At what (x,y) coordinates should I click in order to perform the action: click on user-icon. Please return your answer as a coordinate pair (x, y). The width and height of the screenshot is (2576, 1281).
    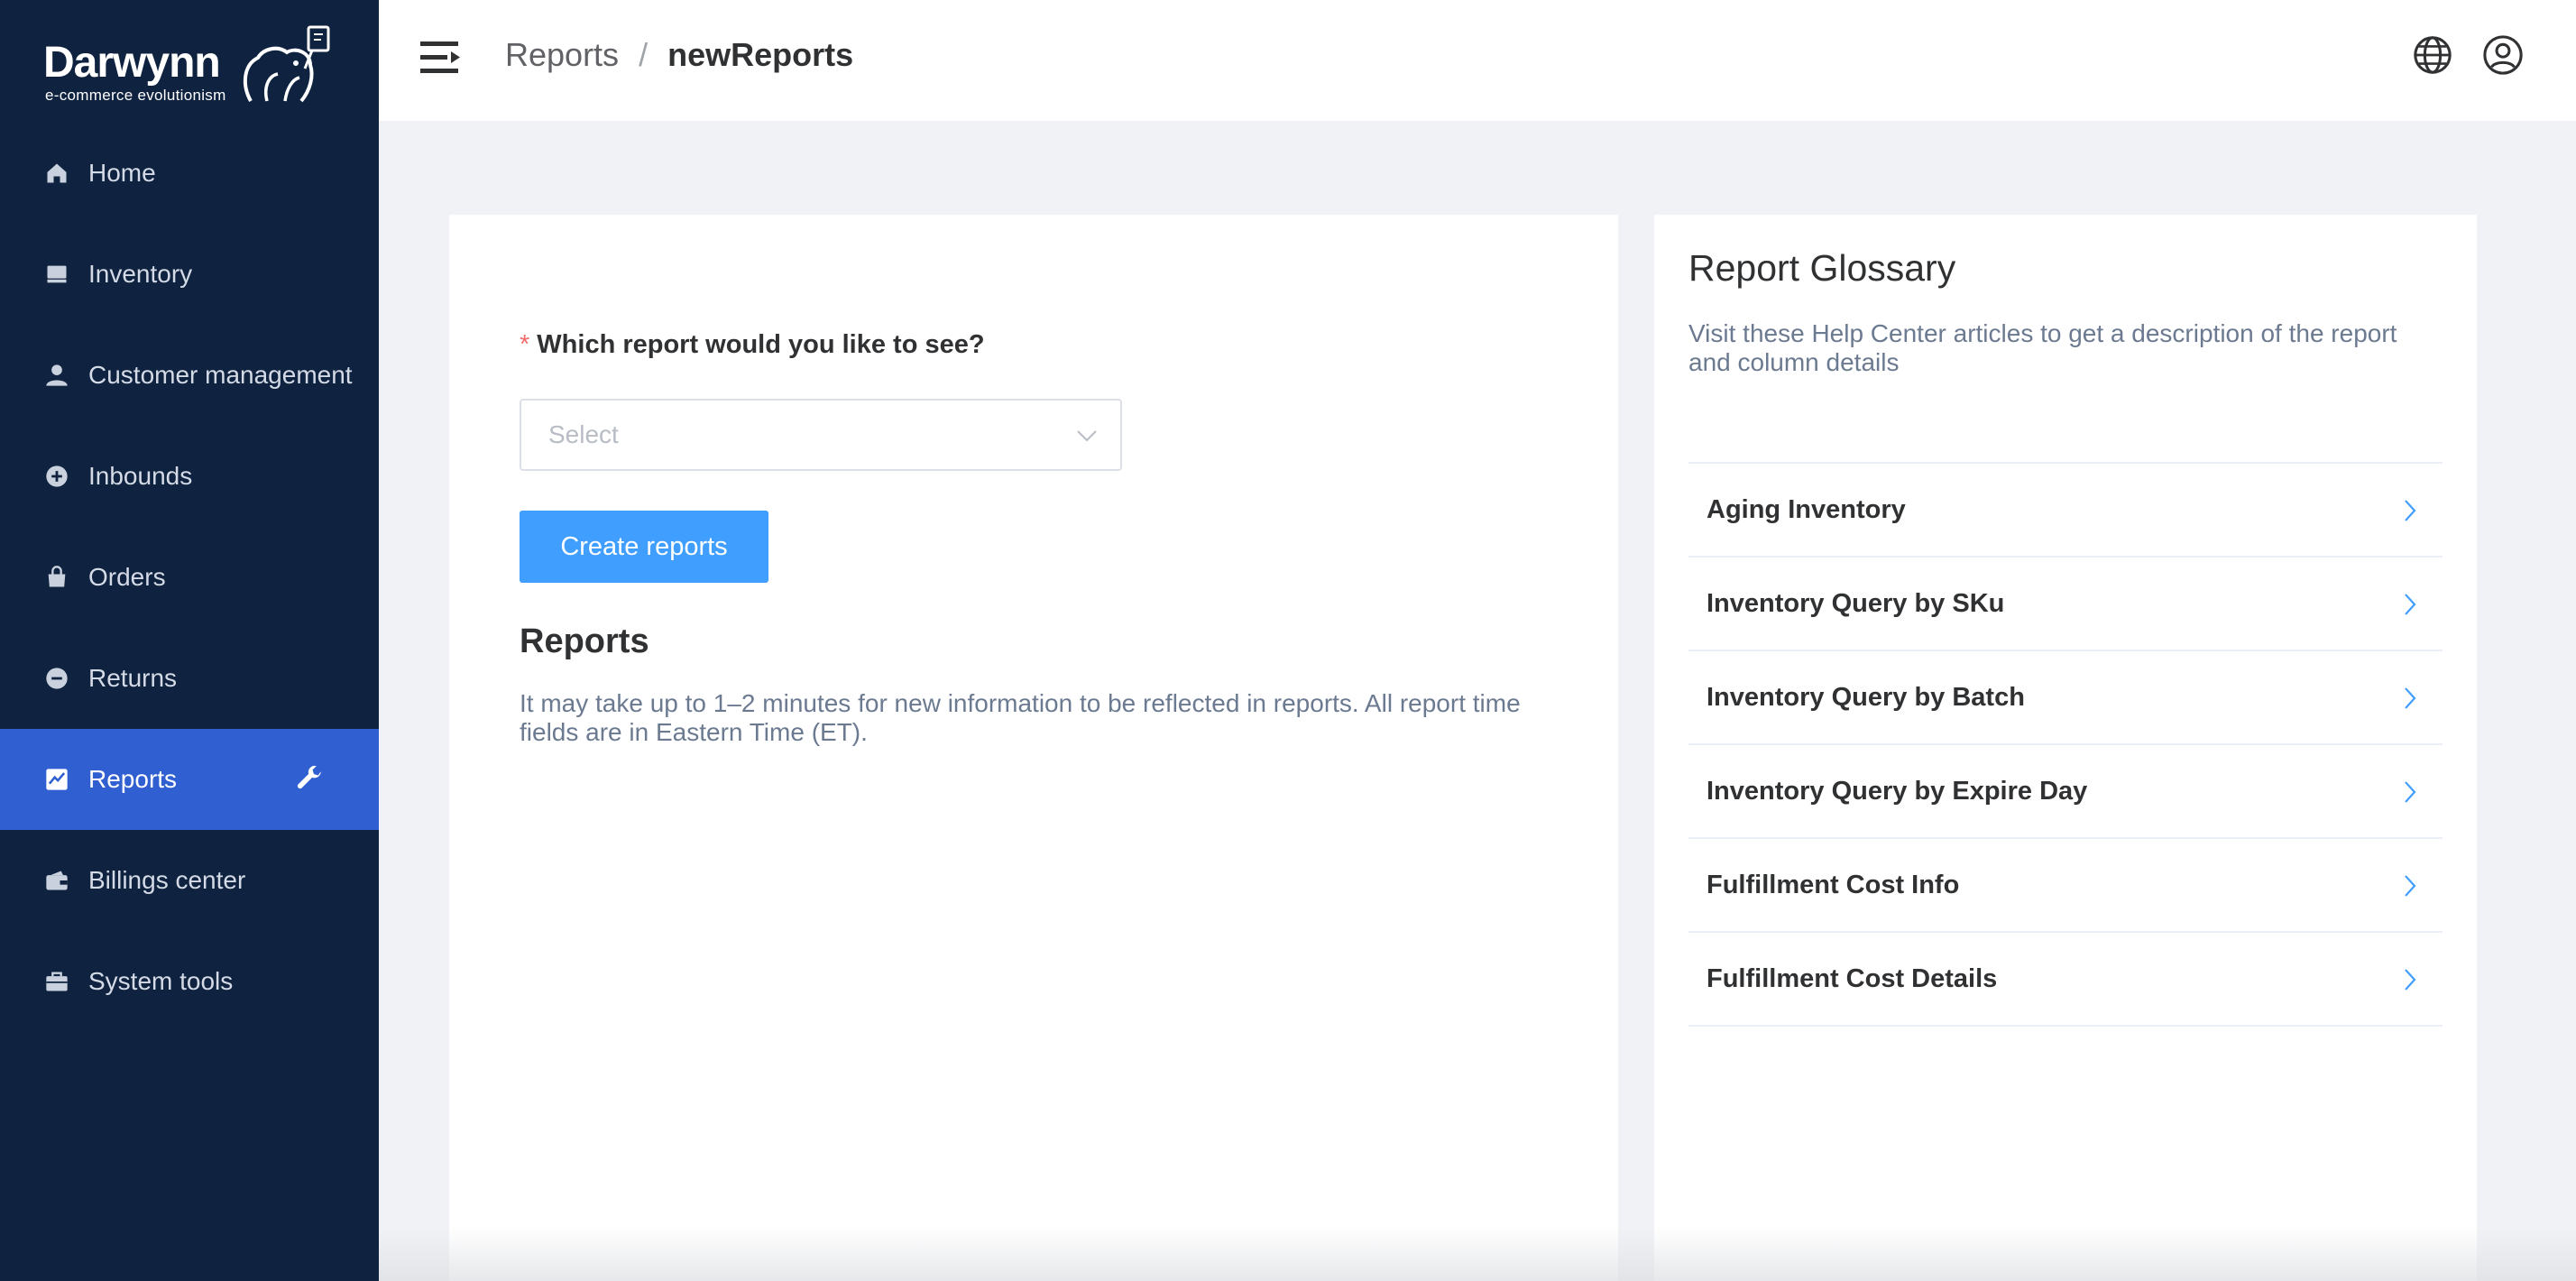
    Looking at the image, I should click on (56, 375).